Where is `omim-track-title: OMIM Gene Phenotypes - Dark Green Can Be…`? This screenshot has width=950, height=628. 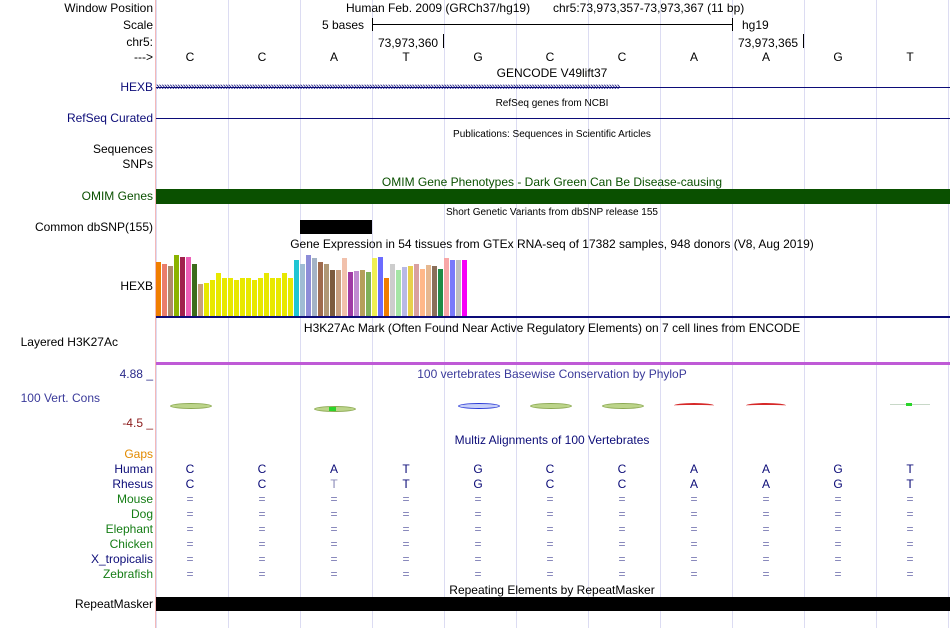
omim-track-title: OMIM Gene Phenotypes - Dark Green Can Be… is located at coordinates (552, 182).